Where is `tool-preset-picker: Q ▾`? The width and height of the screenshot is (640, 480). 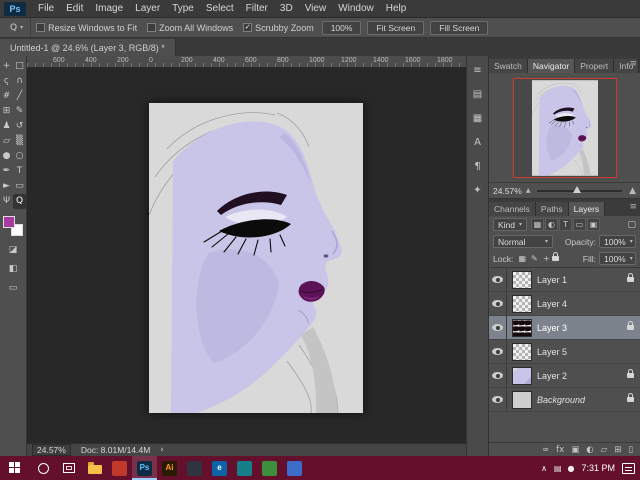 tool-preset-picker: Q ▾ is located at coordinates (17, 27).